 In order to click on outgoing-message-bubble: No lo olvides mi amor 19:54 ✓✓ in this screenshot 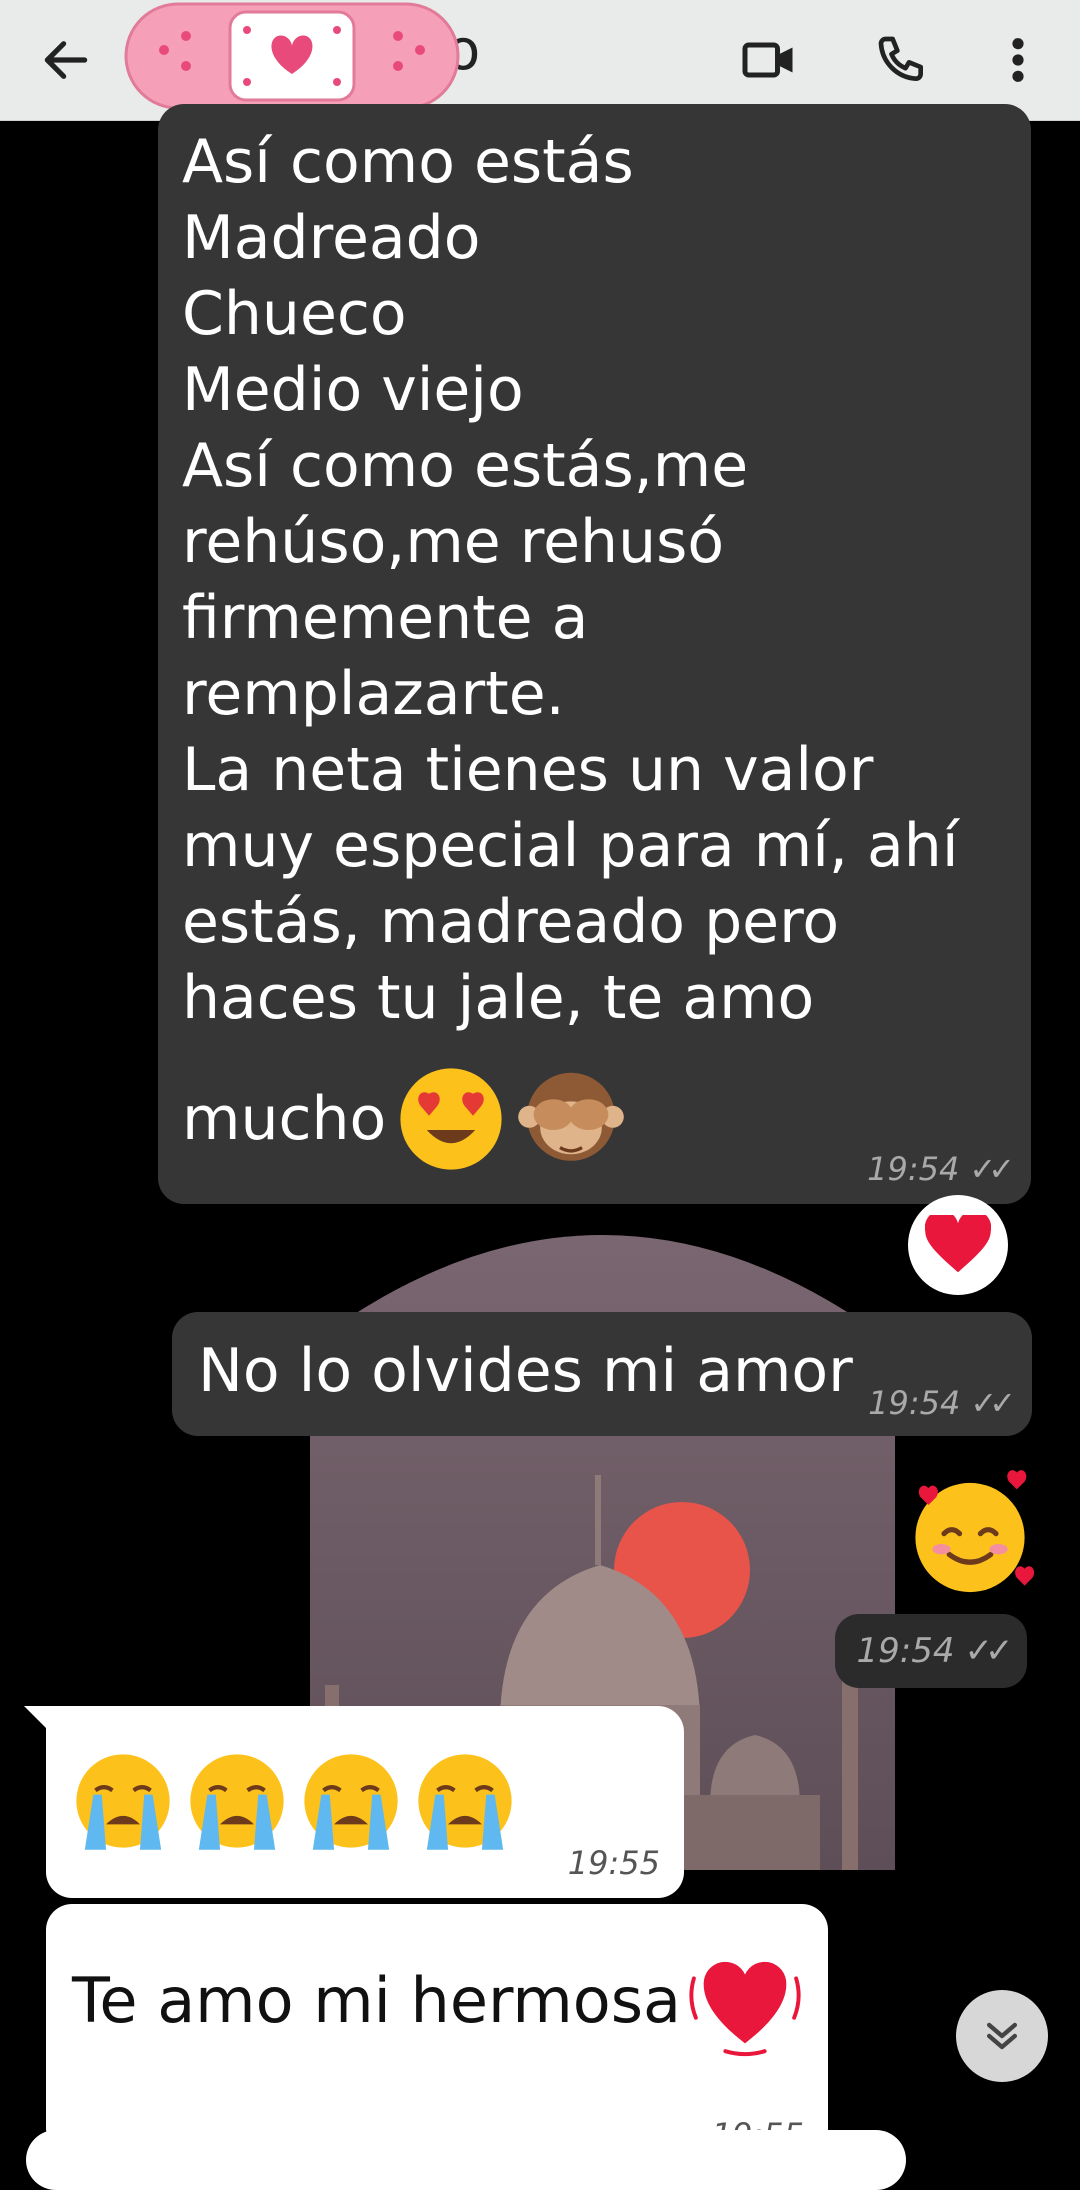, I will do `click(602, 1374)`.